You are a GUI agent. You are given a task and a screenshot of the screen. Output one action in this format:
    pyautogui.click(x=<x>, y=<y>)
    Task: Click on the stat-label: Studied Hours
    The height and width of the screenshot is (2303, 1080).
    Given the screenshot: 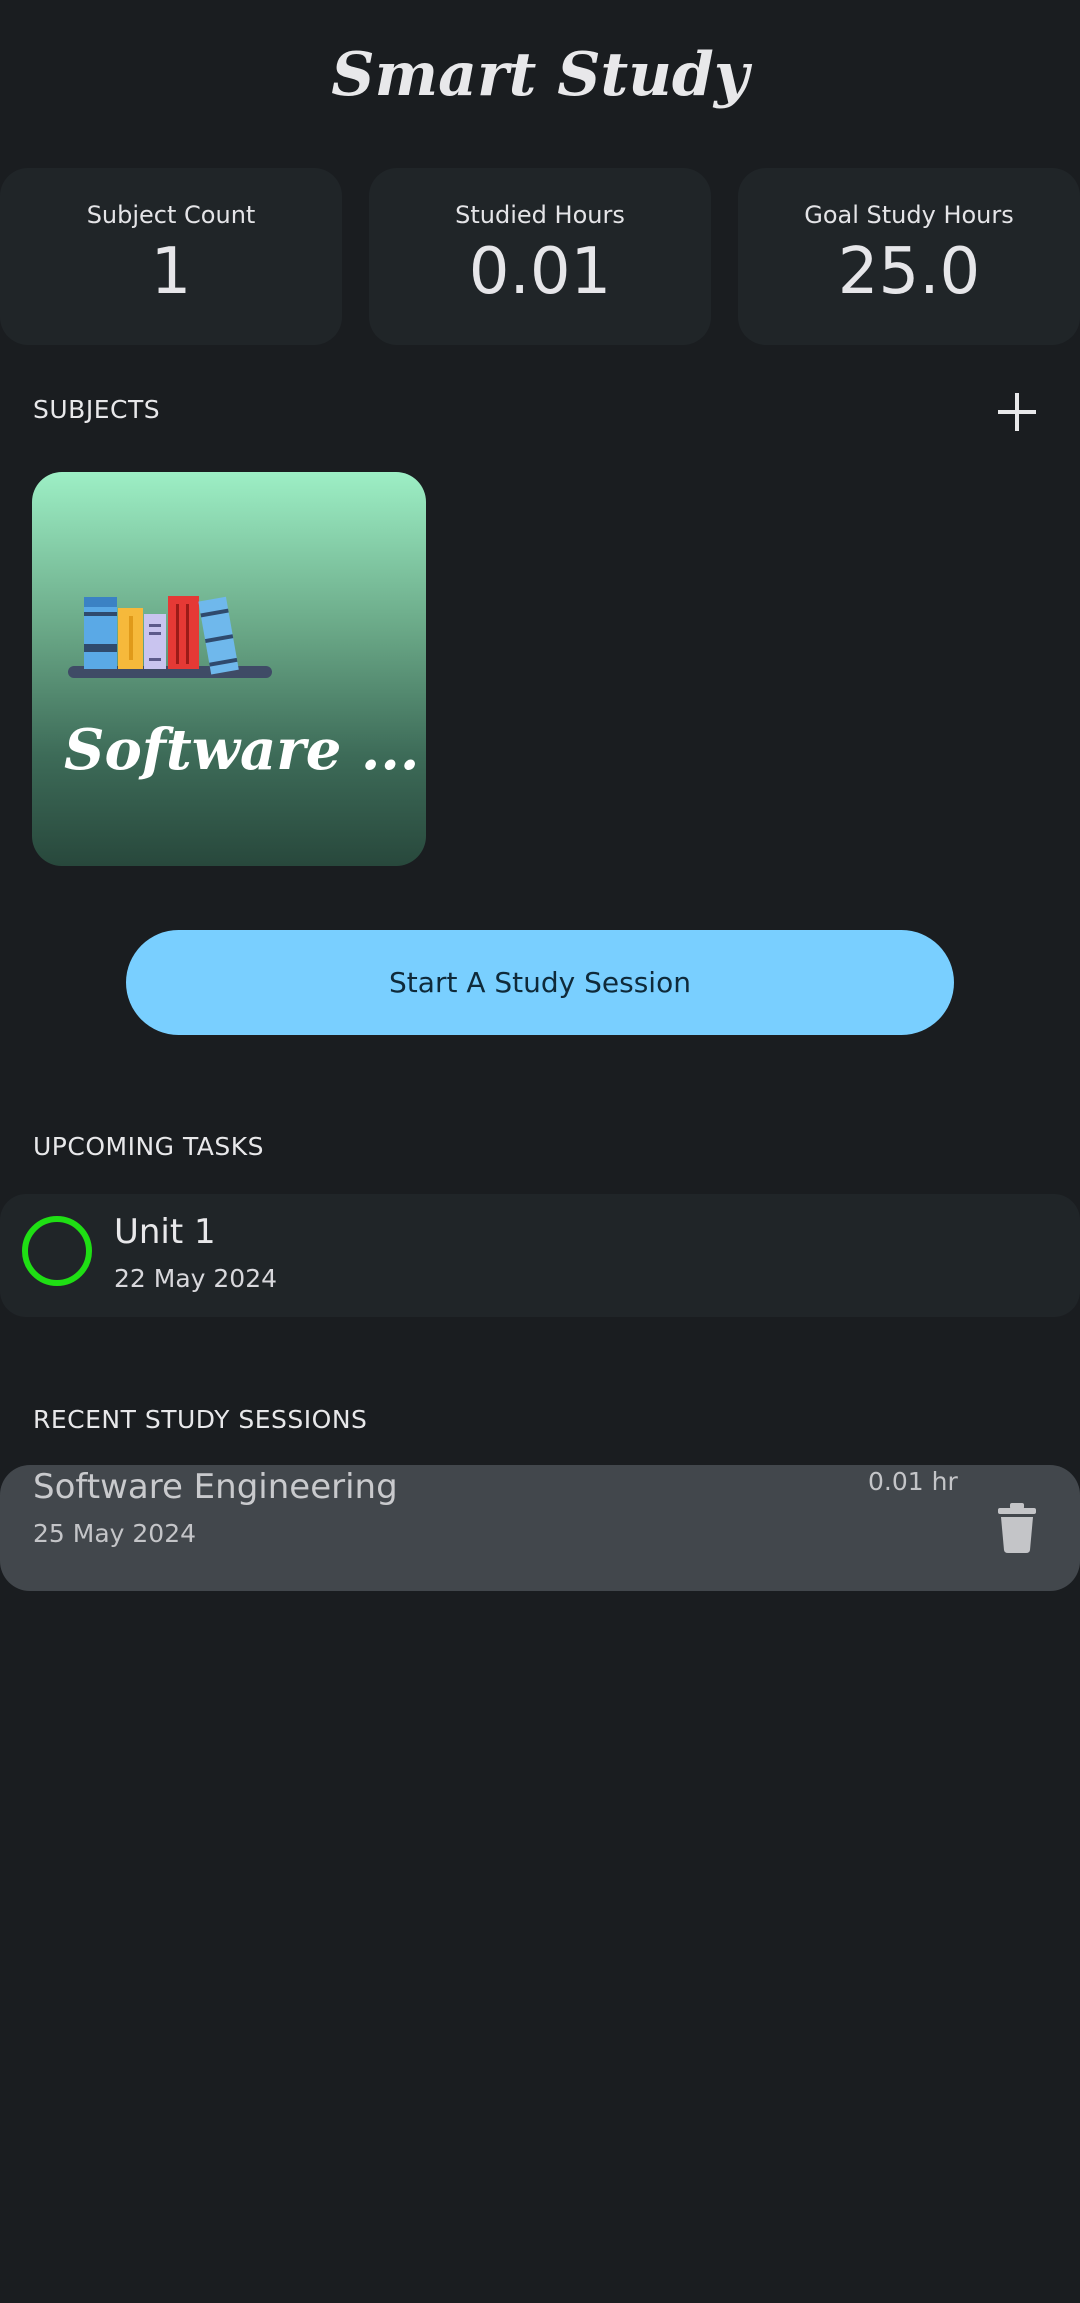 What is the action you would take?
    pyautogui.click(x=540, y=215)
    